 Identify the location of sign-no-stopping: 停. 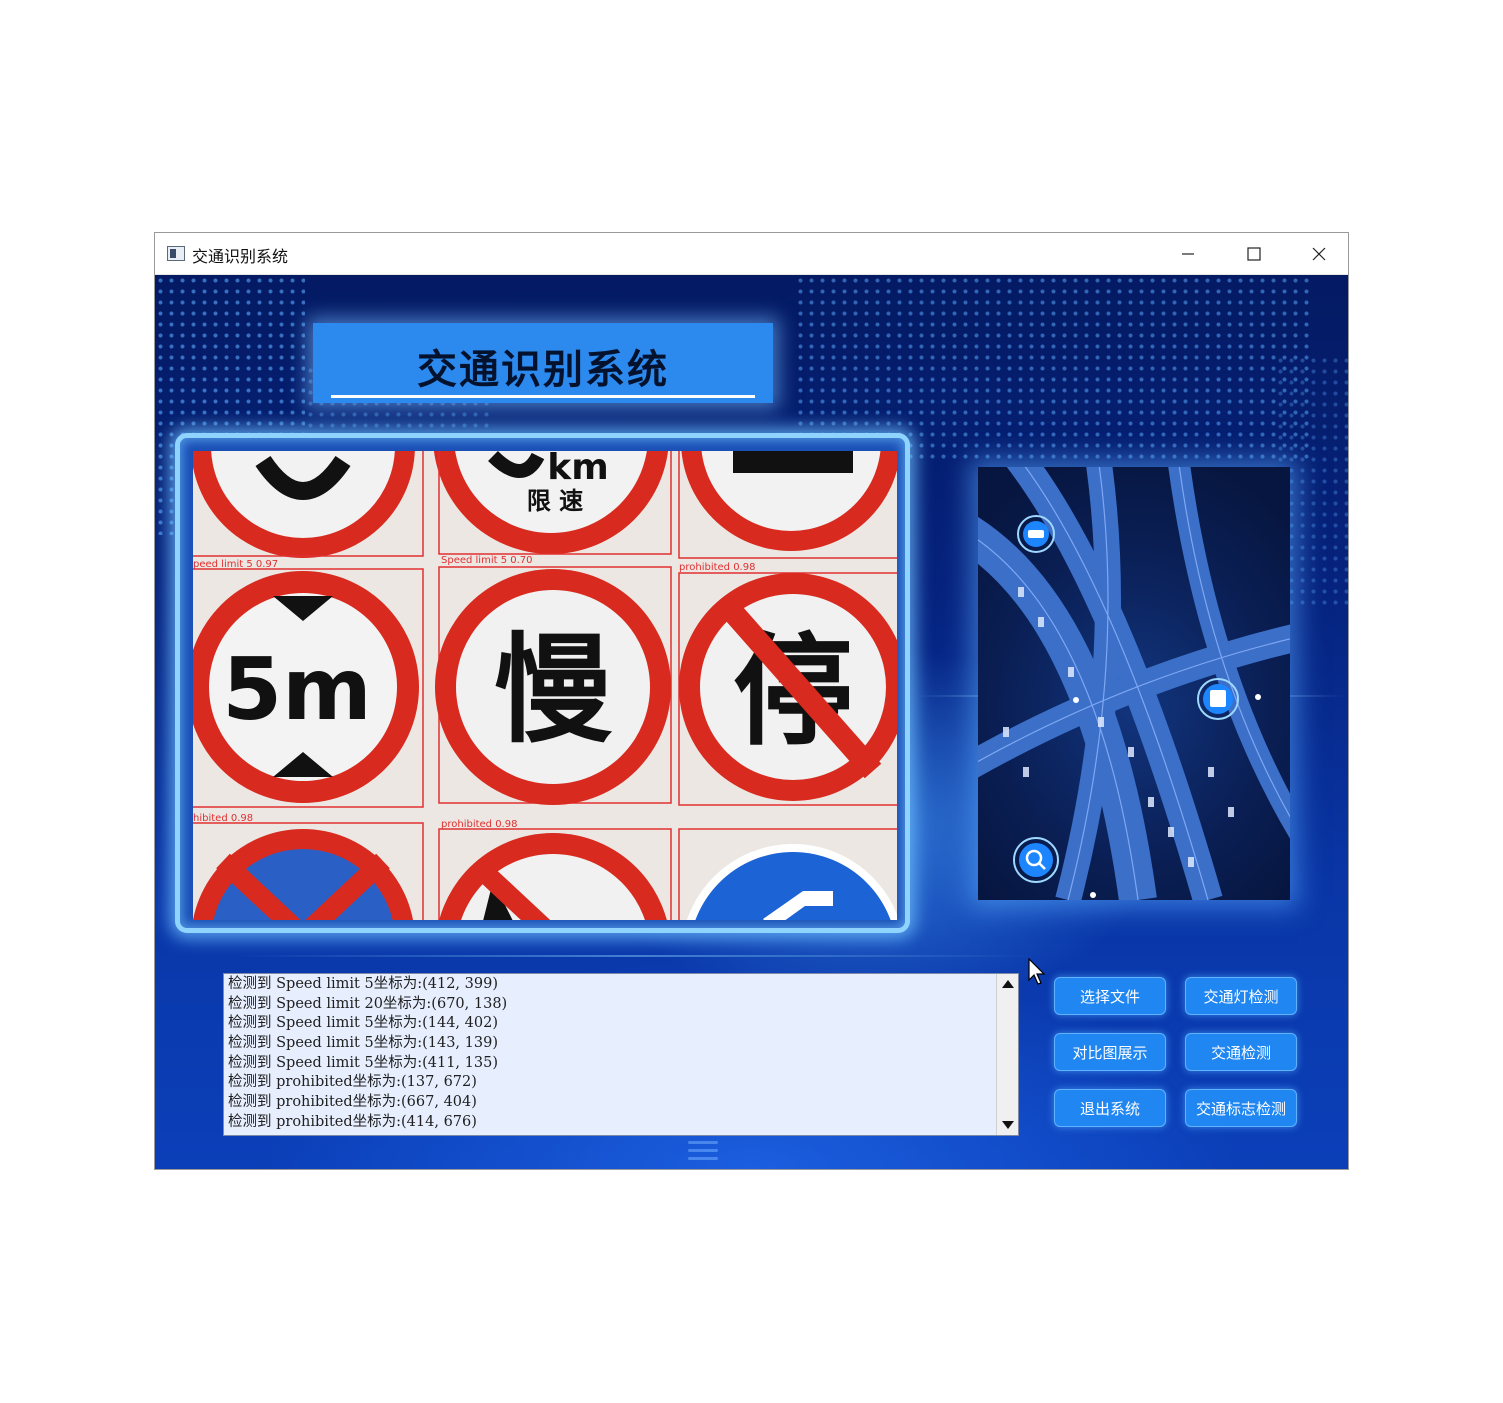
(788, 687).